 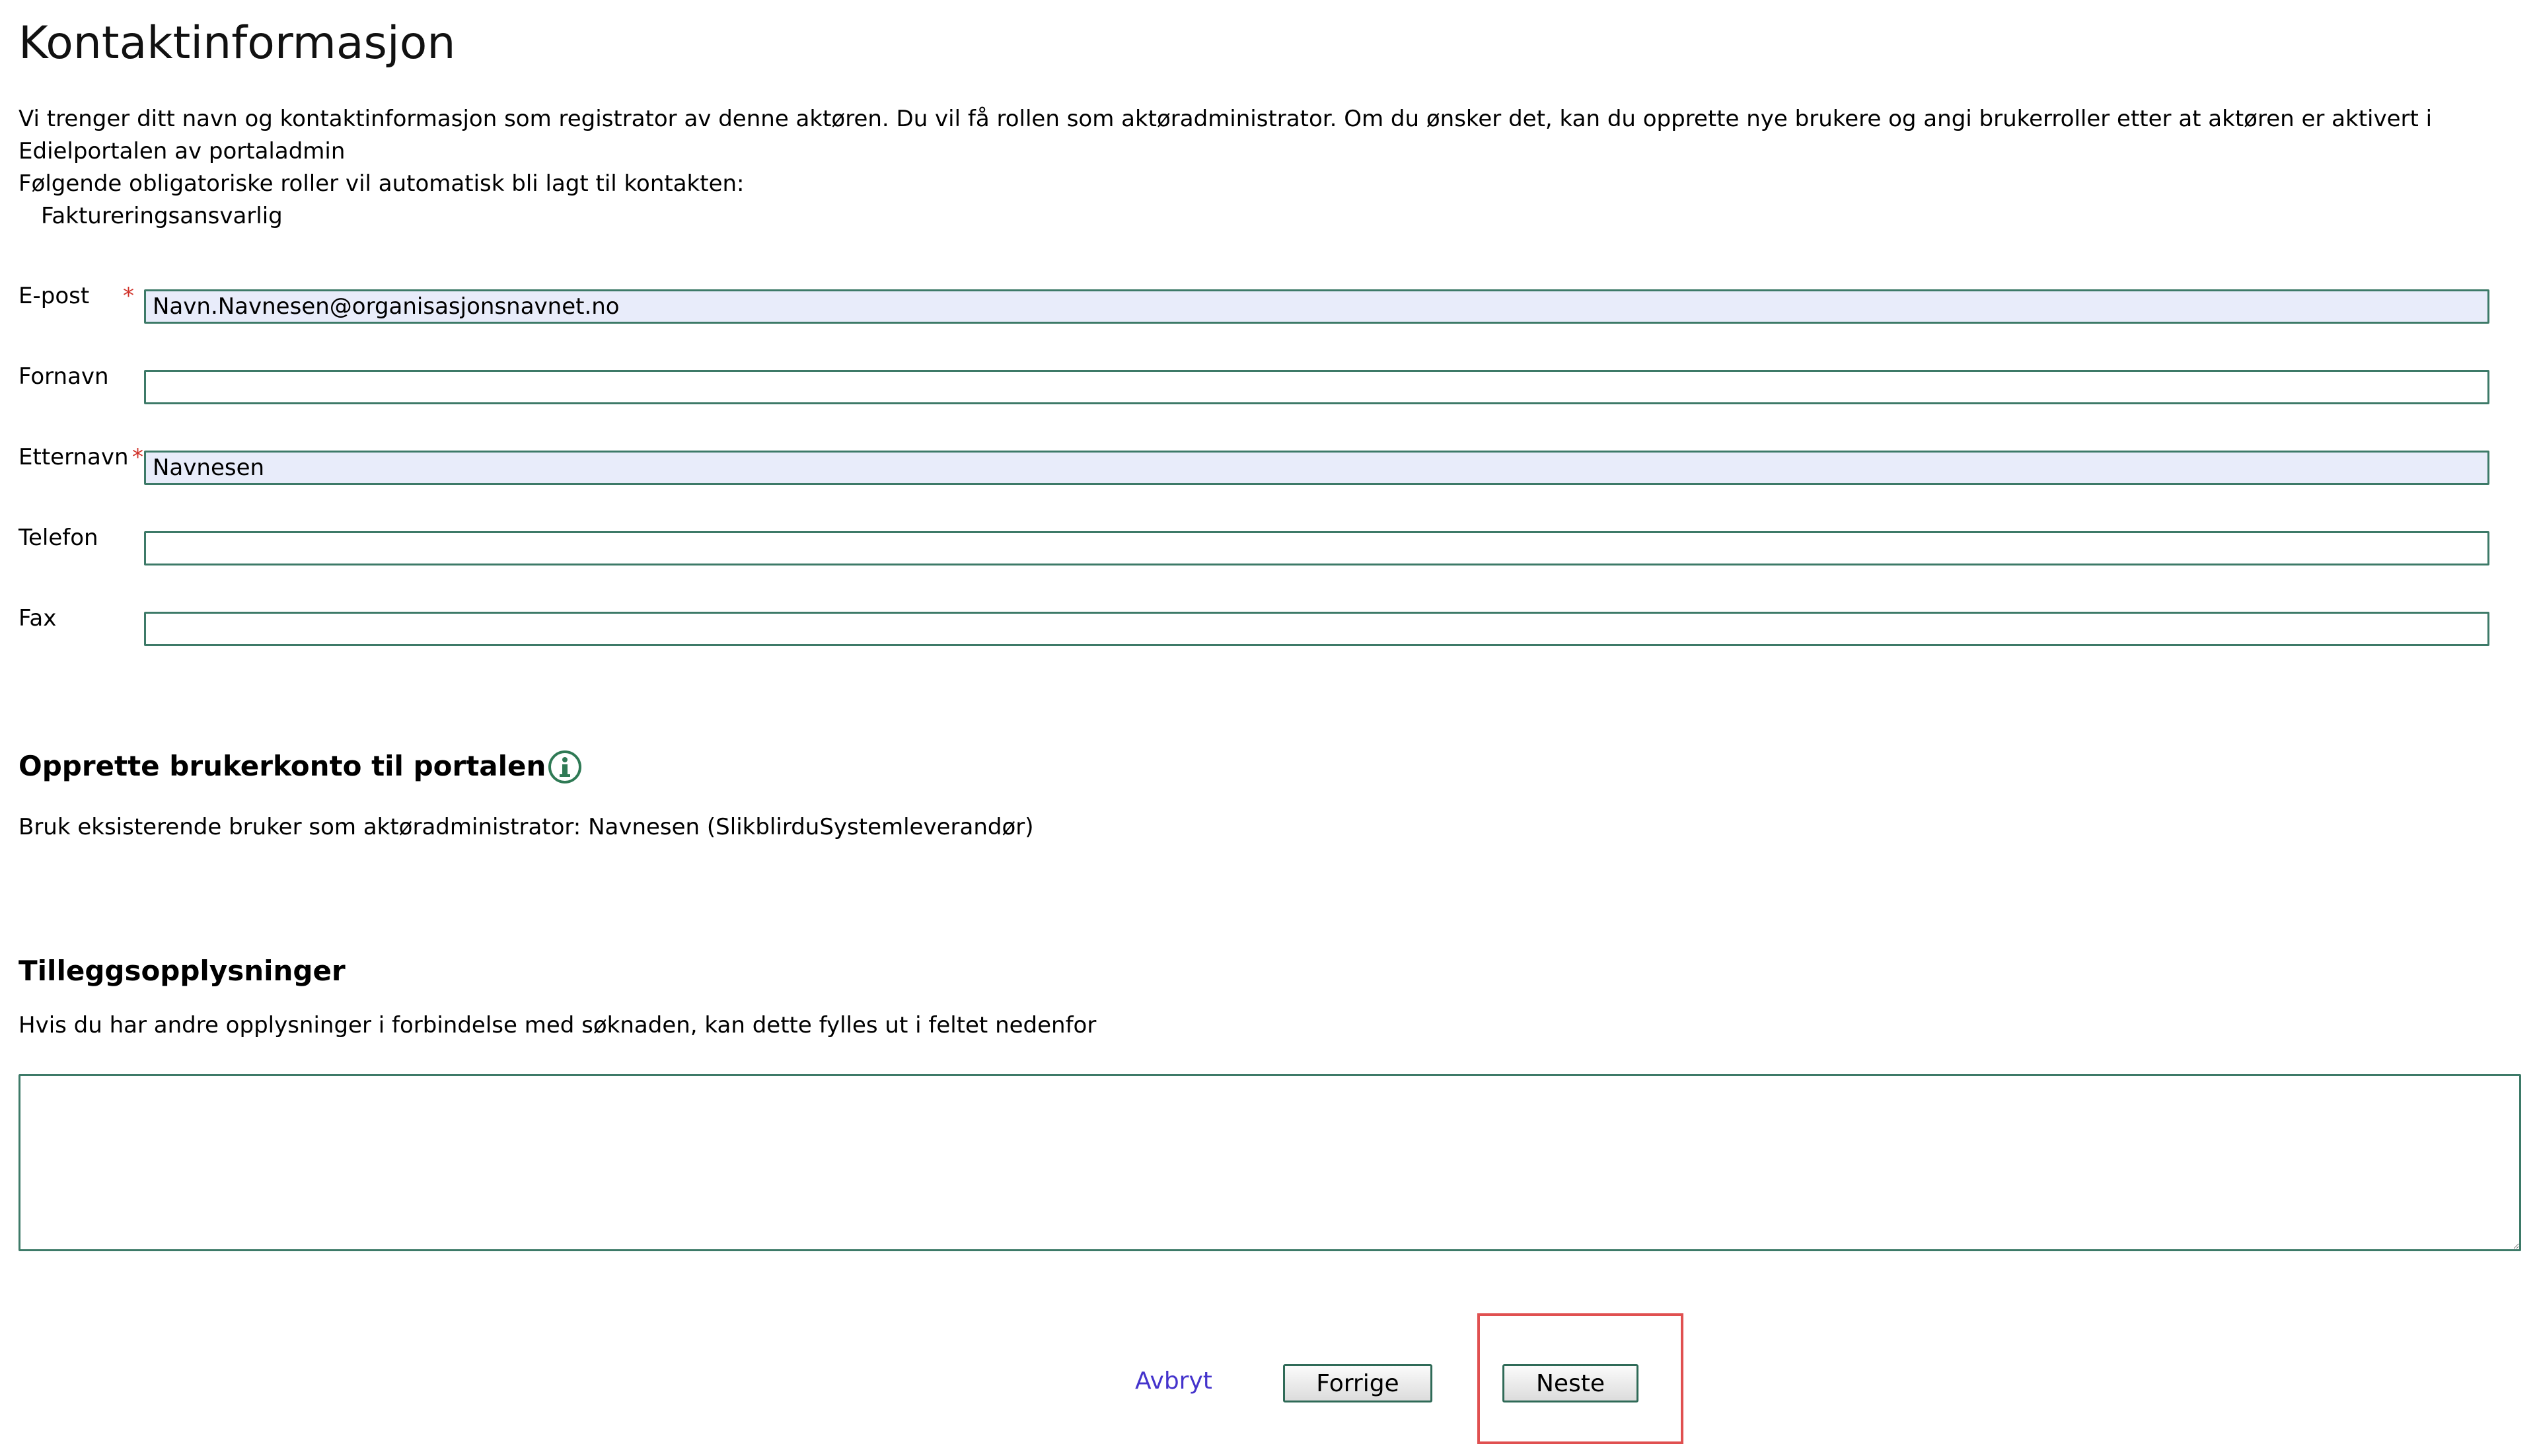 I want to click on additional-info-heading: Tilleggsopplysninger, so click(x=182, y=971).